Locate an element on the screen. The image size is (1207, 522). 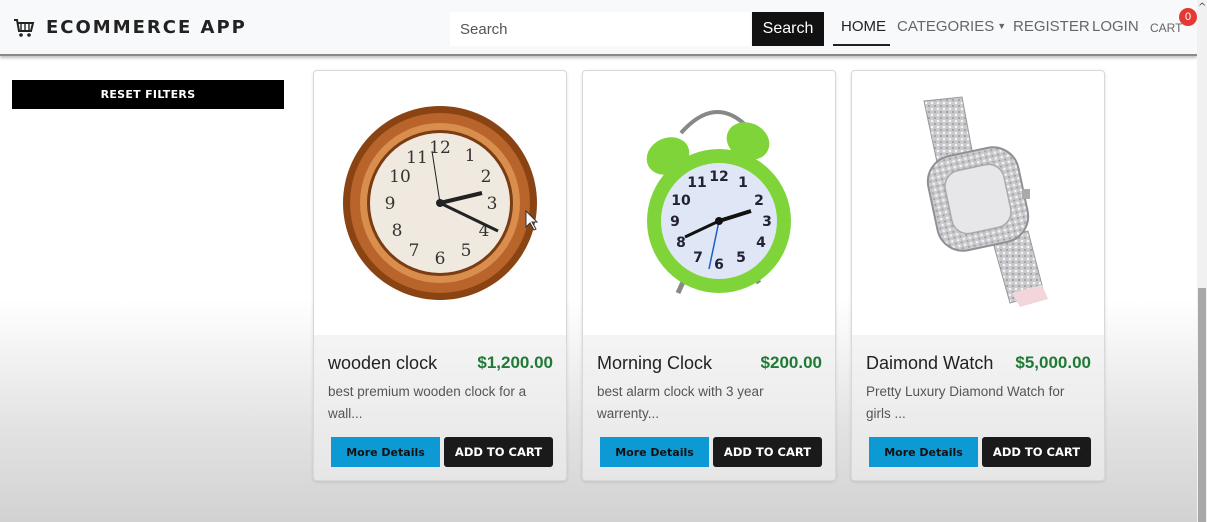
search-input is located at coordinates (600, 29).